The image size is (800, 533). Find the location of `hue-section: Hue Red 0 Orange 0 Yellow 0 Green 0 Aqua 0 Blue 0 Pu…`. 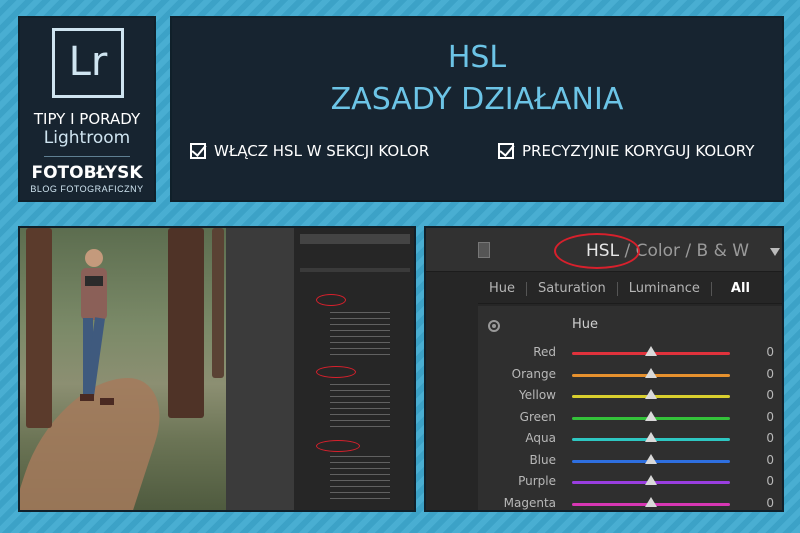

hue-section: Hue Red 0 Orange 0 Yellow 0 Green 0 Aqua 0 Blue 0 Pu… is located at coordinates (630, 408).